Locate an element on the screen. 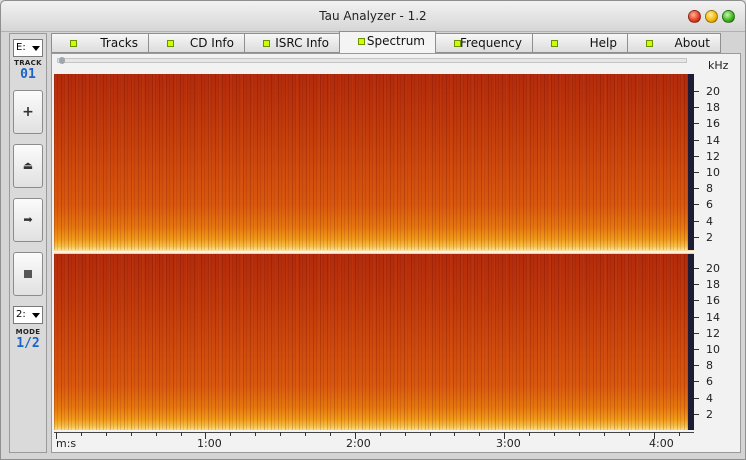  tab-about: About is located at coordinates (674, 43).